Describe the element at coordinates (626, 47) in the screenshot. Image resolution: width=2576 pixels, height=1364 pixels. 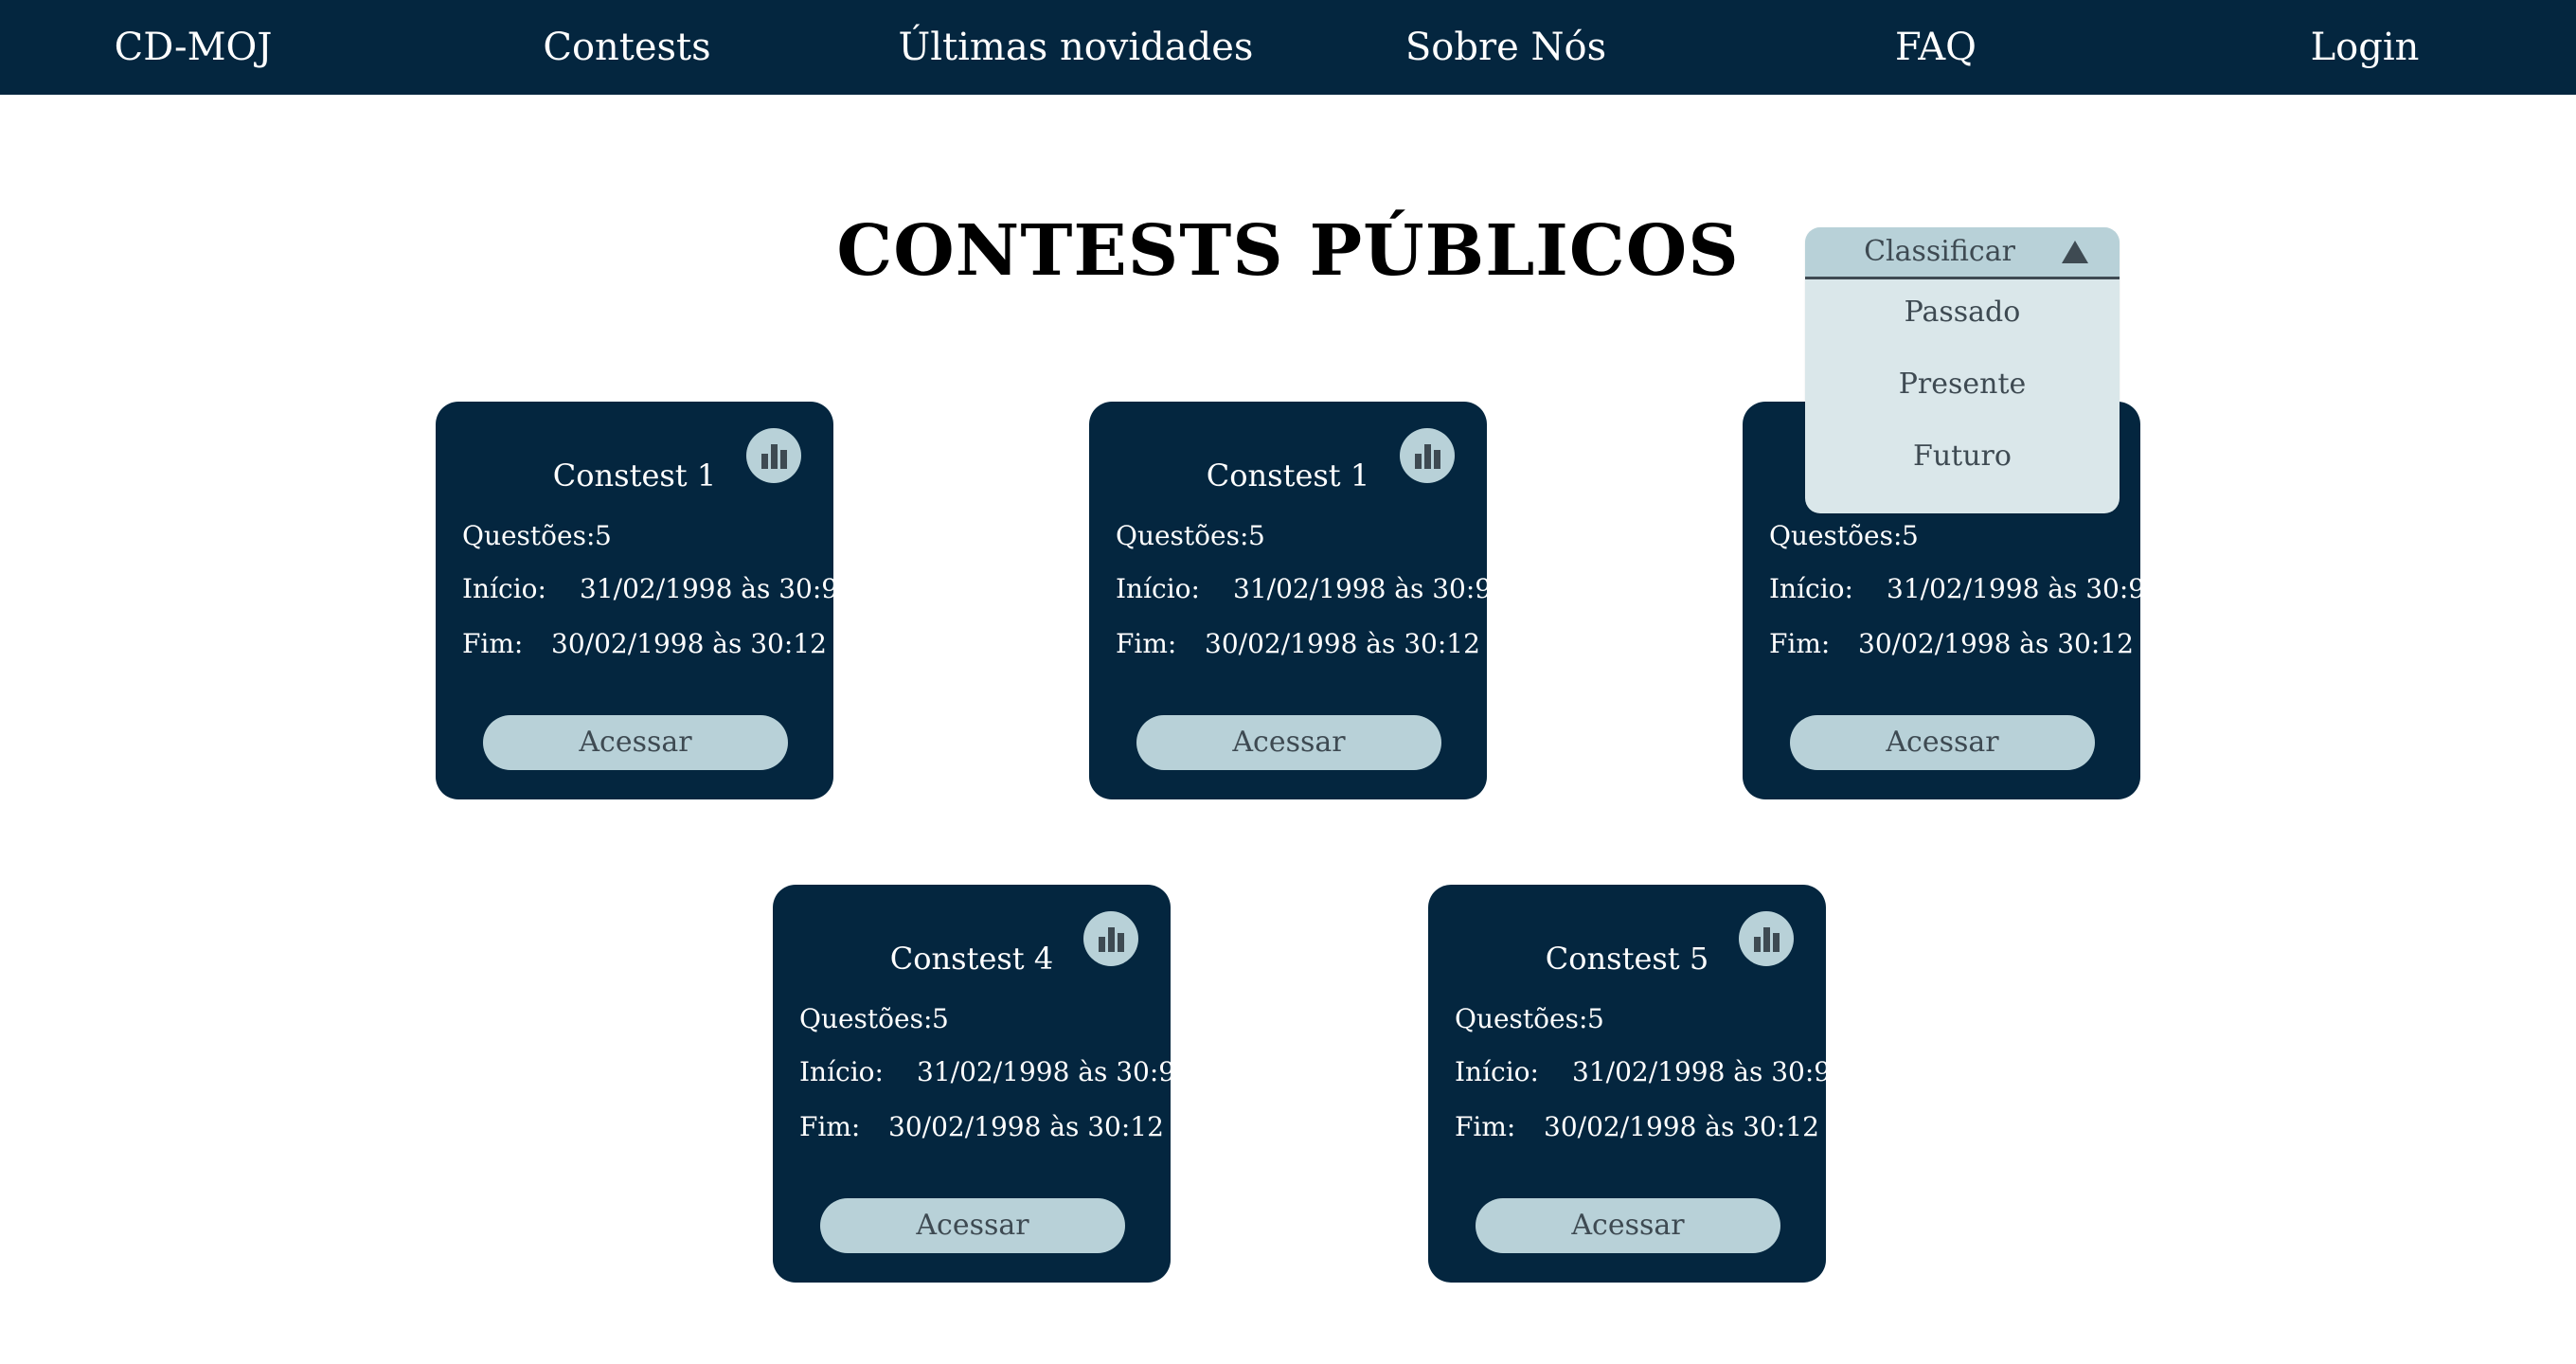
I see `nav-contests-link: Contests` at that location.